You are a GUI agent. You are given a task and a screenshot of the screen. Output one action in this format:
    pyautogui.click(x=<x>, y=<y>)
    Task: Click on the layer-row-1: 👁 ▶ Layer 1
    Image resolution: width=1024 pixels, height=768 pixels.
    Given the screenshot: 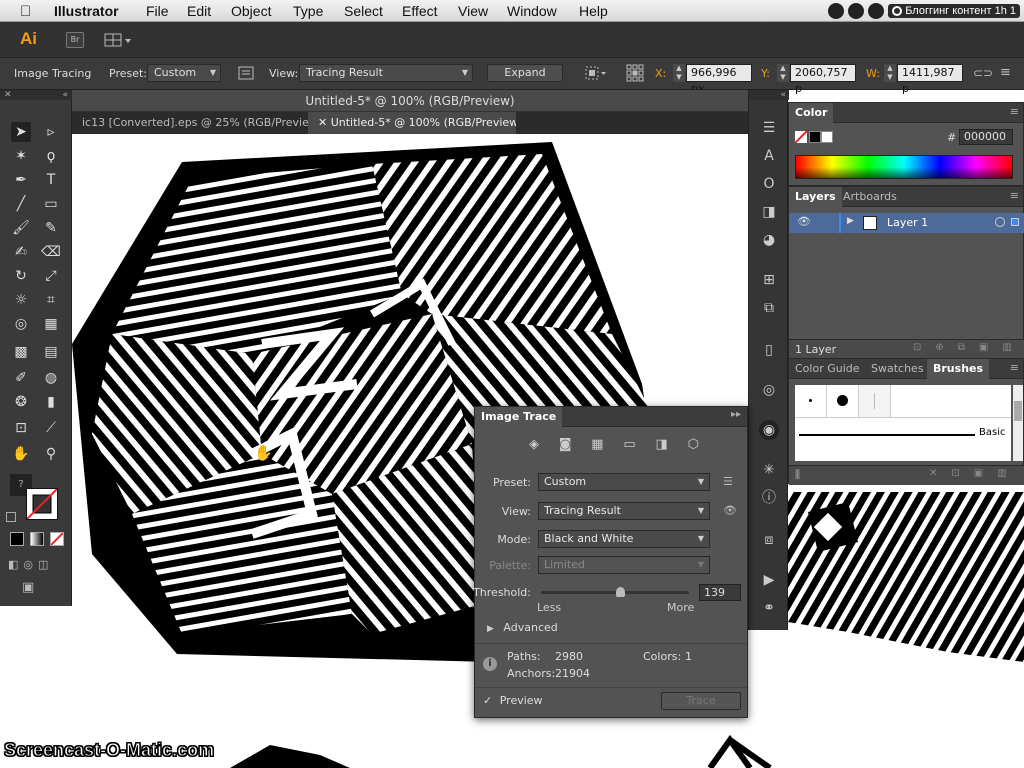 What is the action you would take?
    pyautogui.click(x=906, y=223)
    